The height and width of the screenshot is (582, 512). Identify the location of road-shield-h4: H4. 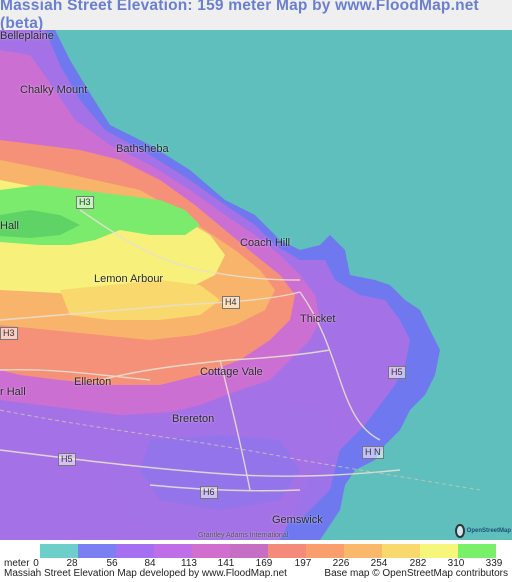
(231, 302).